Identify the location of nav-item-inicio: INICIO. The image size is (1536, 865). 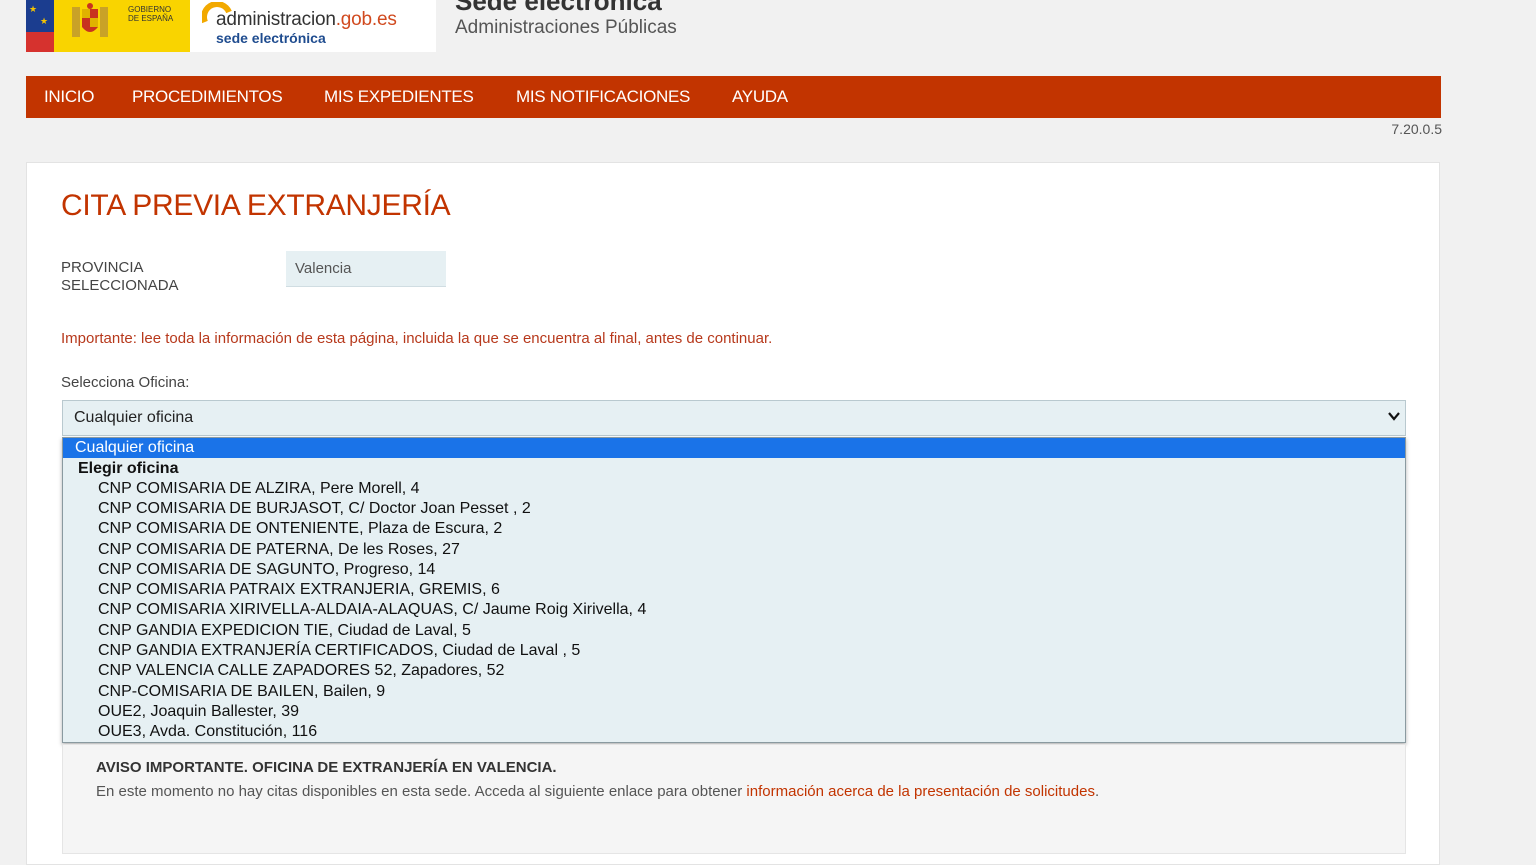
(69, 97).